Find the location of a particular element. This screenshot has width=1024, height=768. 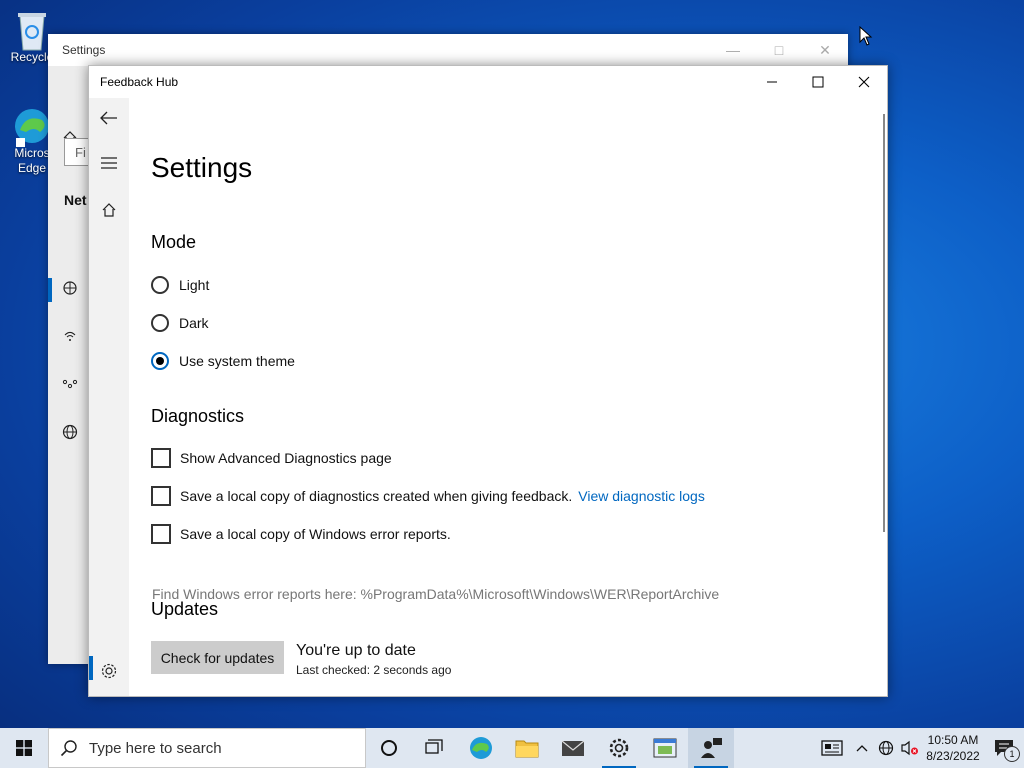

cortana-button is located at coordinates (389, 748).